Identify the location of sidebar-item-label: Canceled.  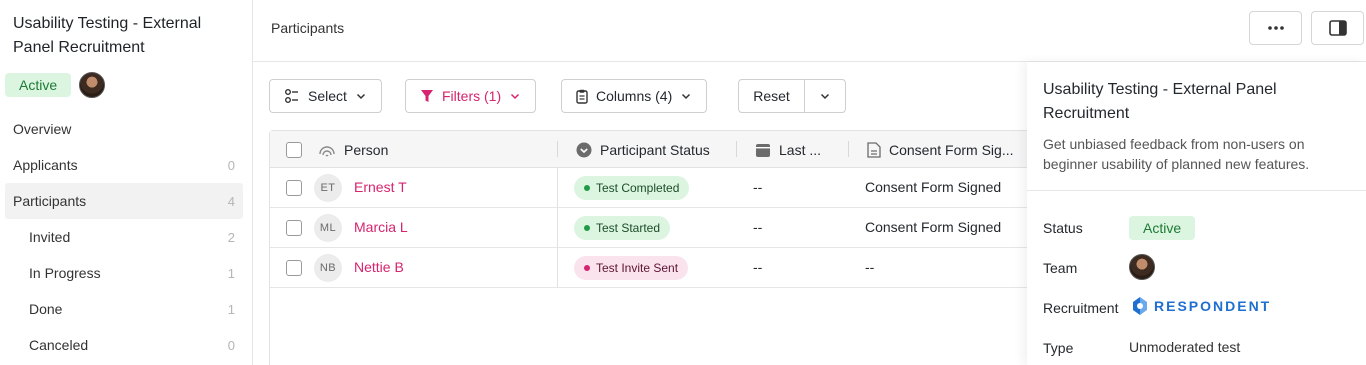
(59, 345).